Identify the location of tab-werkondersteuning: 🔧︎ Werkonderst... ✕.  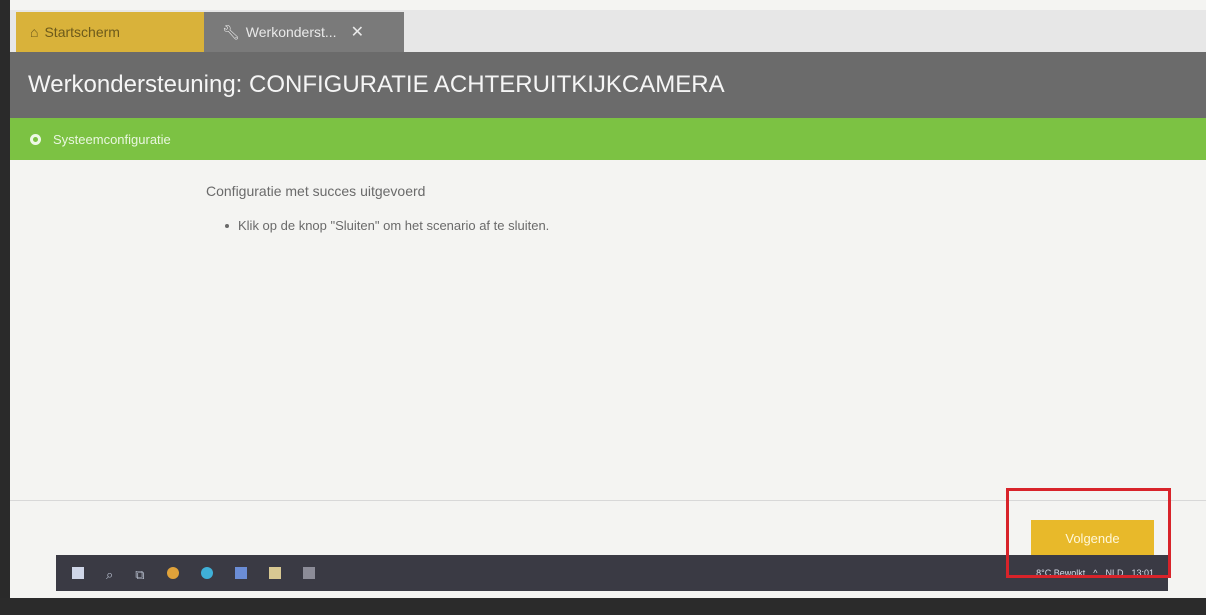
(304, 32).